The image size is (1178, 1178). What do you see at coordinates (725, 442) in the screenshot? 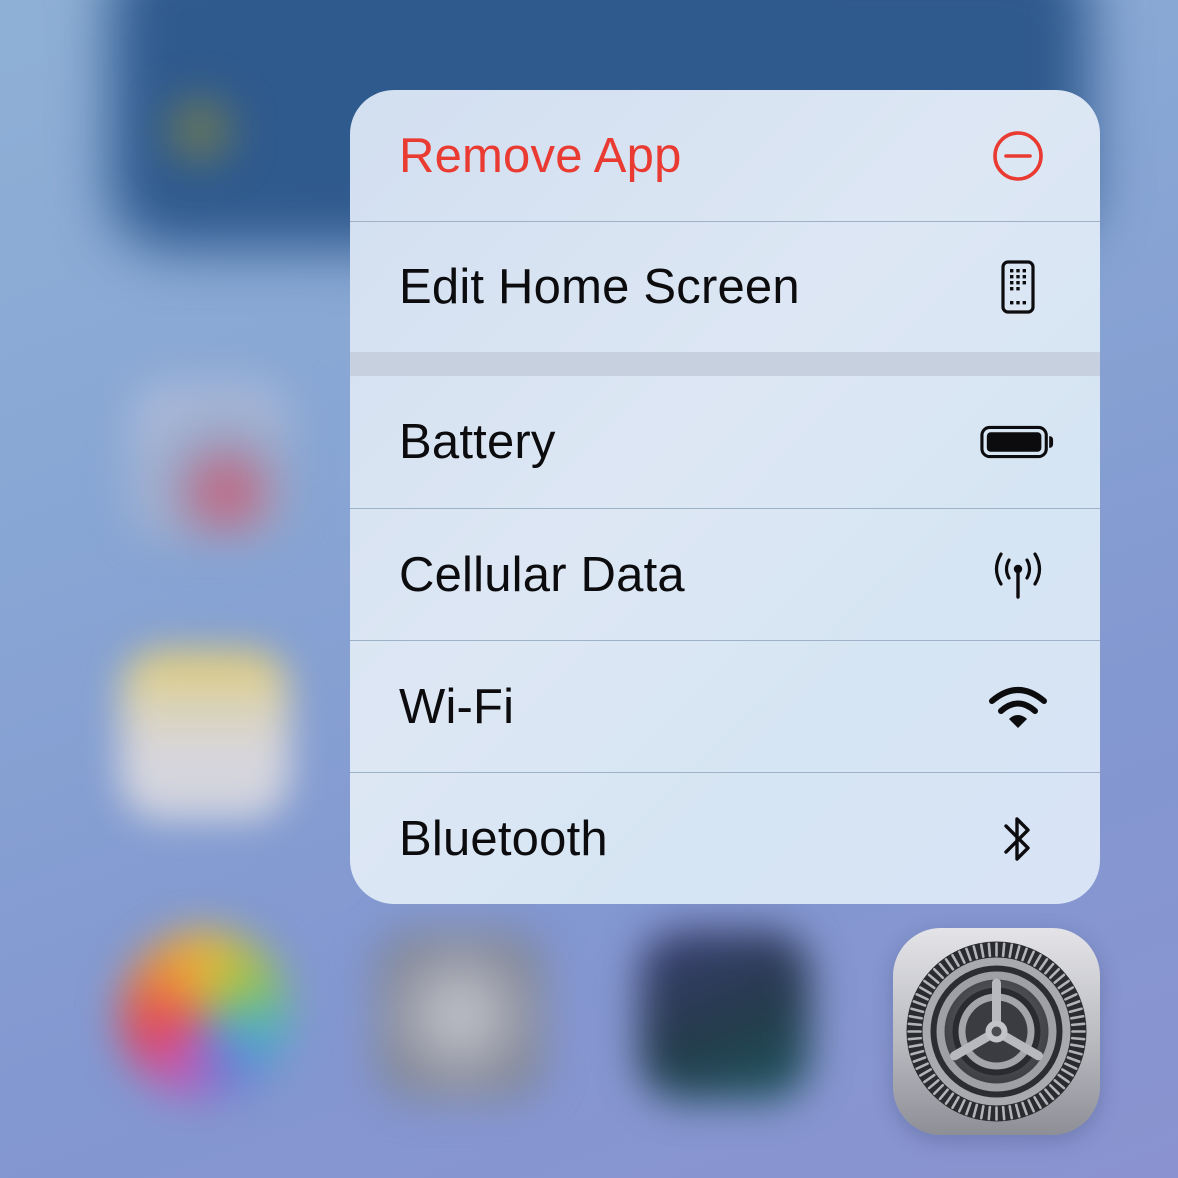
I see `menu-item-battery: Battery` at bounding box center [725, 442].